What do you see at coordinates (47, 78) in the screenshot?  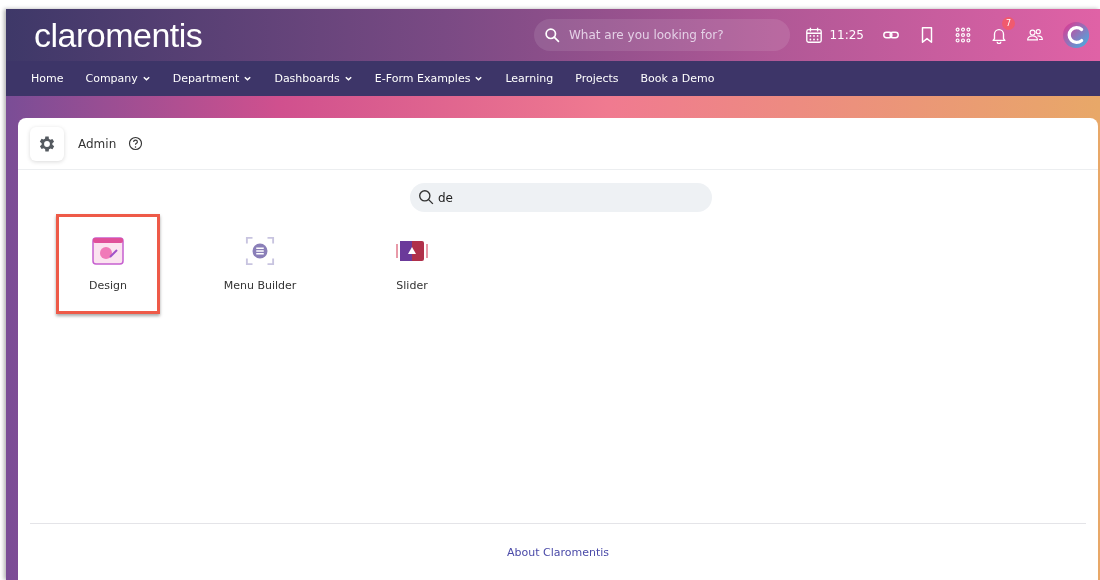 I see `nav-menu-item: Home` at bounding box center [47, 78].